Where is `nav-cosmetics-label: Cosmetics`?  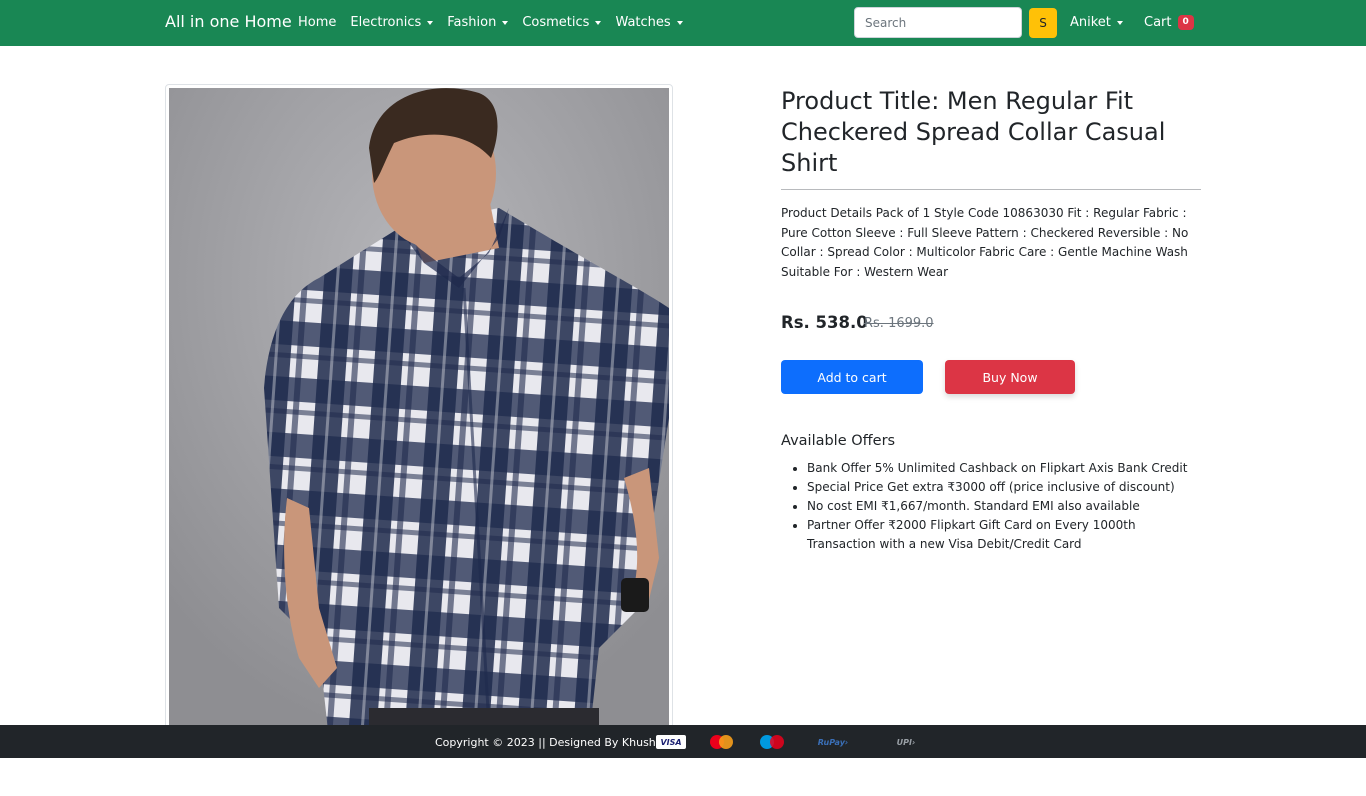 nav-cosmetics-label: Cosmetics is located at coordinates (556, 22).